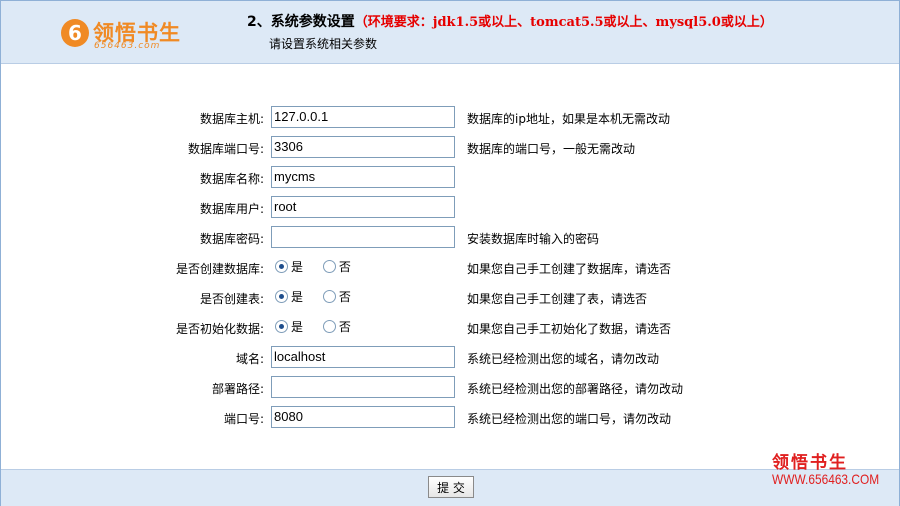  I want to click on create-db-no-radio, so click(329, 266).